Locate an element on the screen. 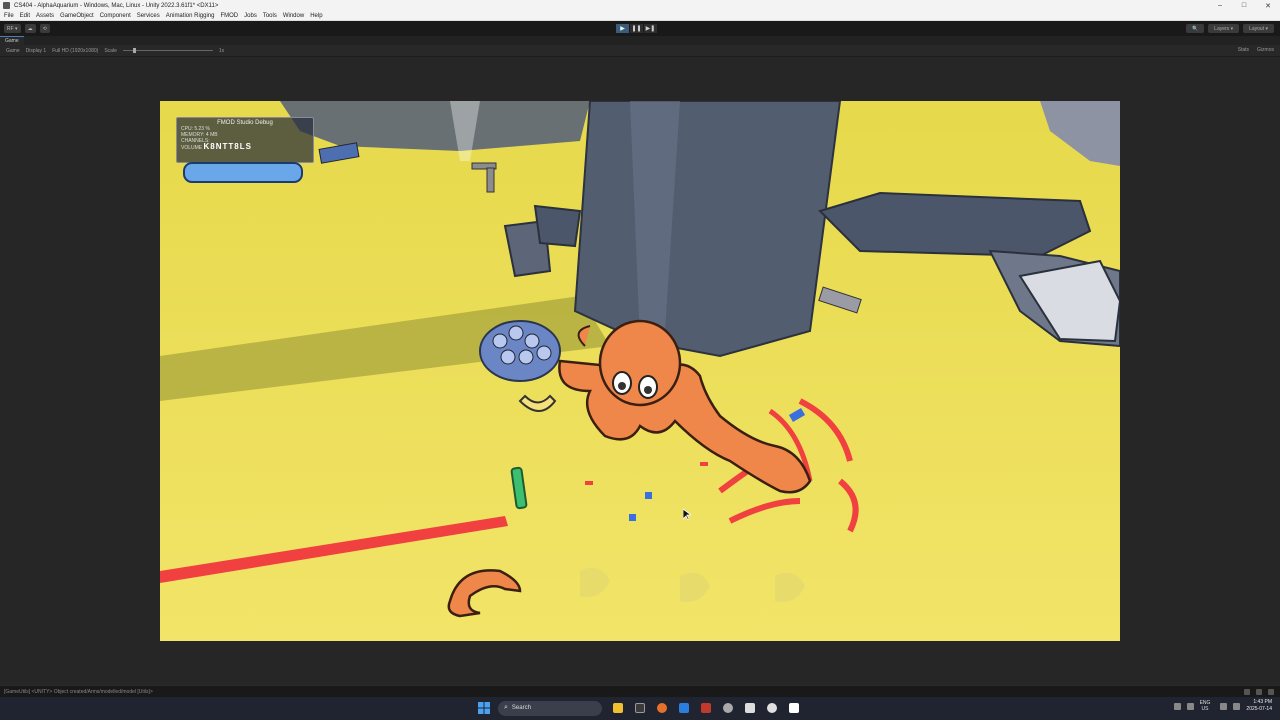  maximize-button: □ is located at coordinates (1244, 5).